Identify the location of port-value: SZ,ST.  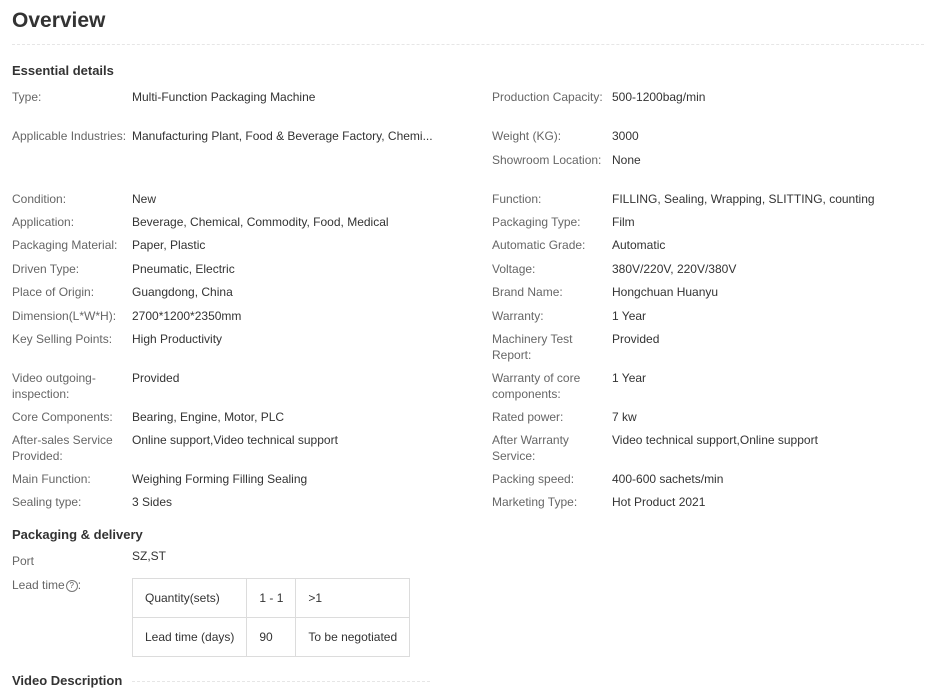
(149, 556).